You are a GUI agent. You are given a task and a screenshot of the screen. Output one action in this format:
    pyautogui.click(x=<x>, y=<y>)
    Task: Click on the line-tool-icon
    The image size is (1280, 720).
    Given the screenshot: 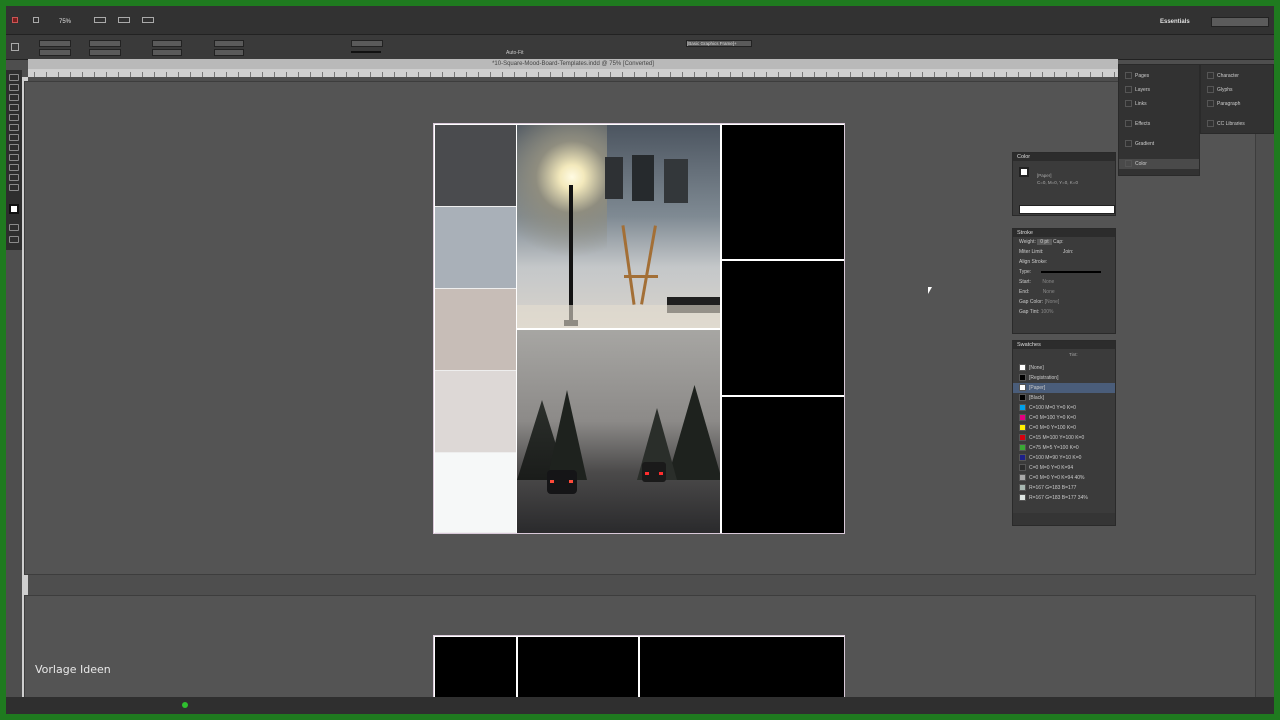 What is the action you would take?
    pyautogui.click(x=14, y=117)
    